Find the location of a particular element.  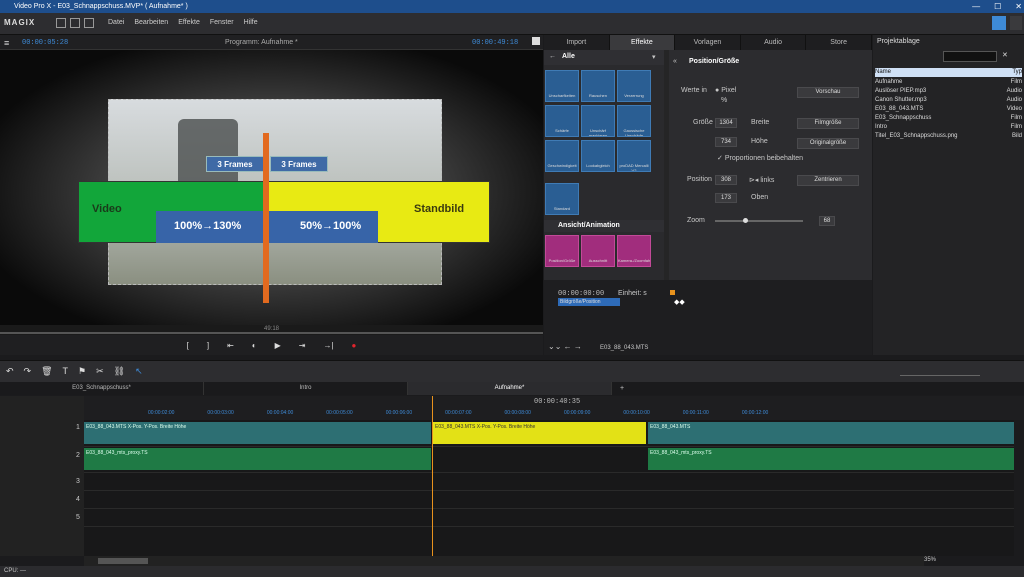

keyframe-diamonds: ◆◆ is located at coordinates (679, 302).